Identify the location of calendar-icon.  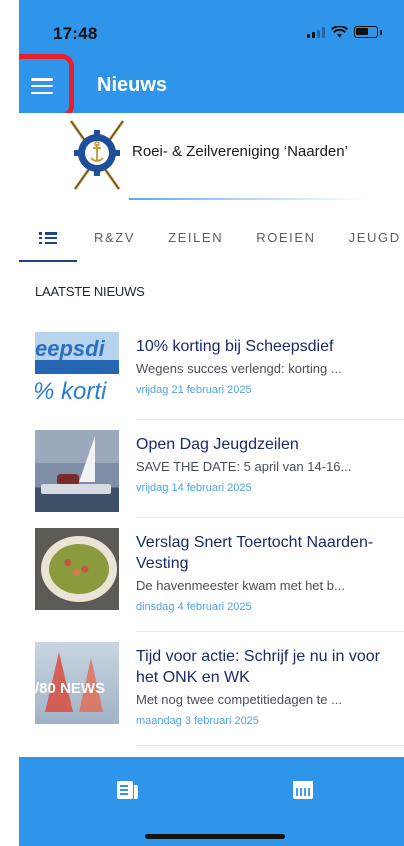
(303, 790).